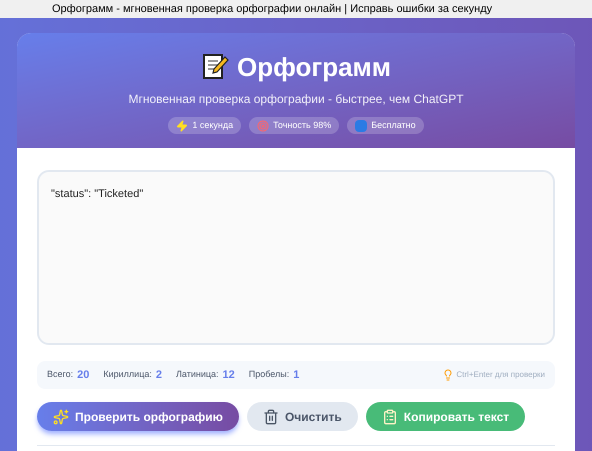 This screenshot has width=592, height=451. I want to click on shortcut-hint: Ctrl+Enter для проверки, so click(500, 375).